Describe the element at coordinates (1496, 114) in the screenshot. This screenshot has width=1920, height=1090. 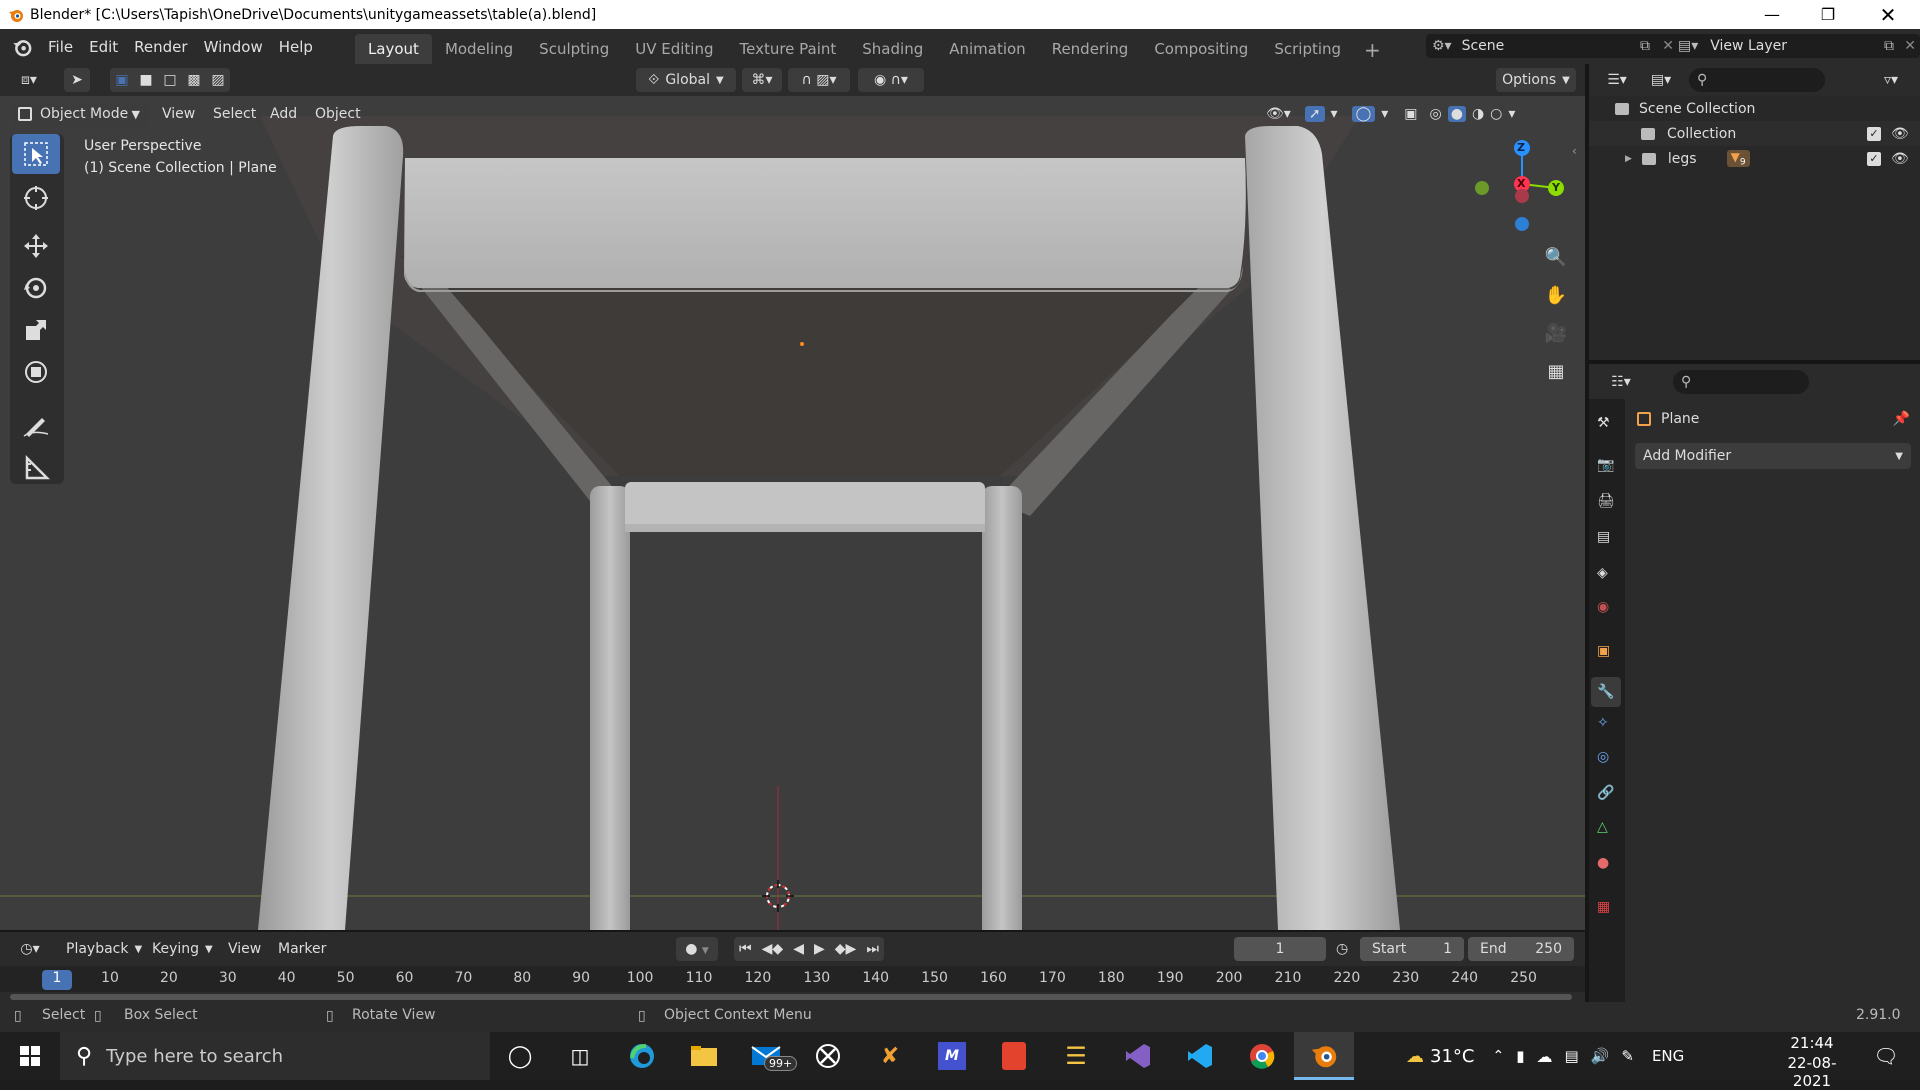
I see `rendered-shading-icon: ○` at that location.